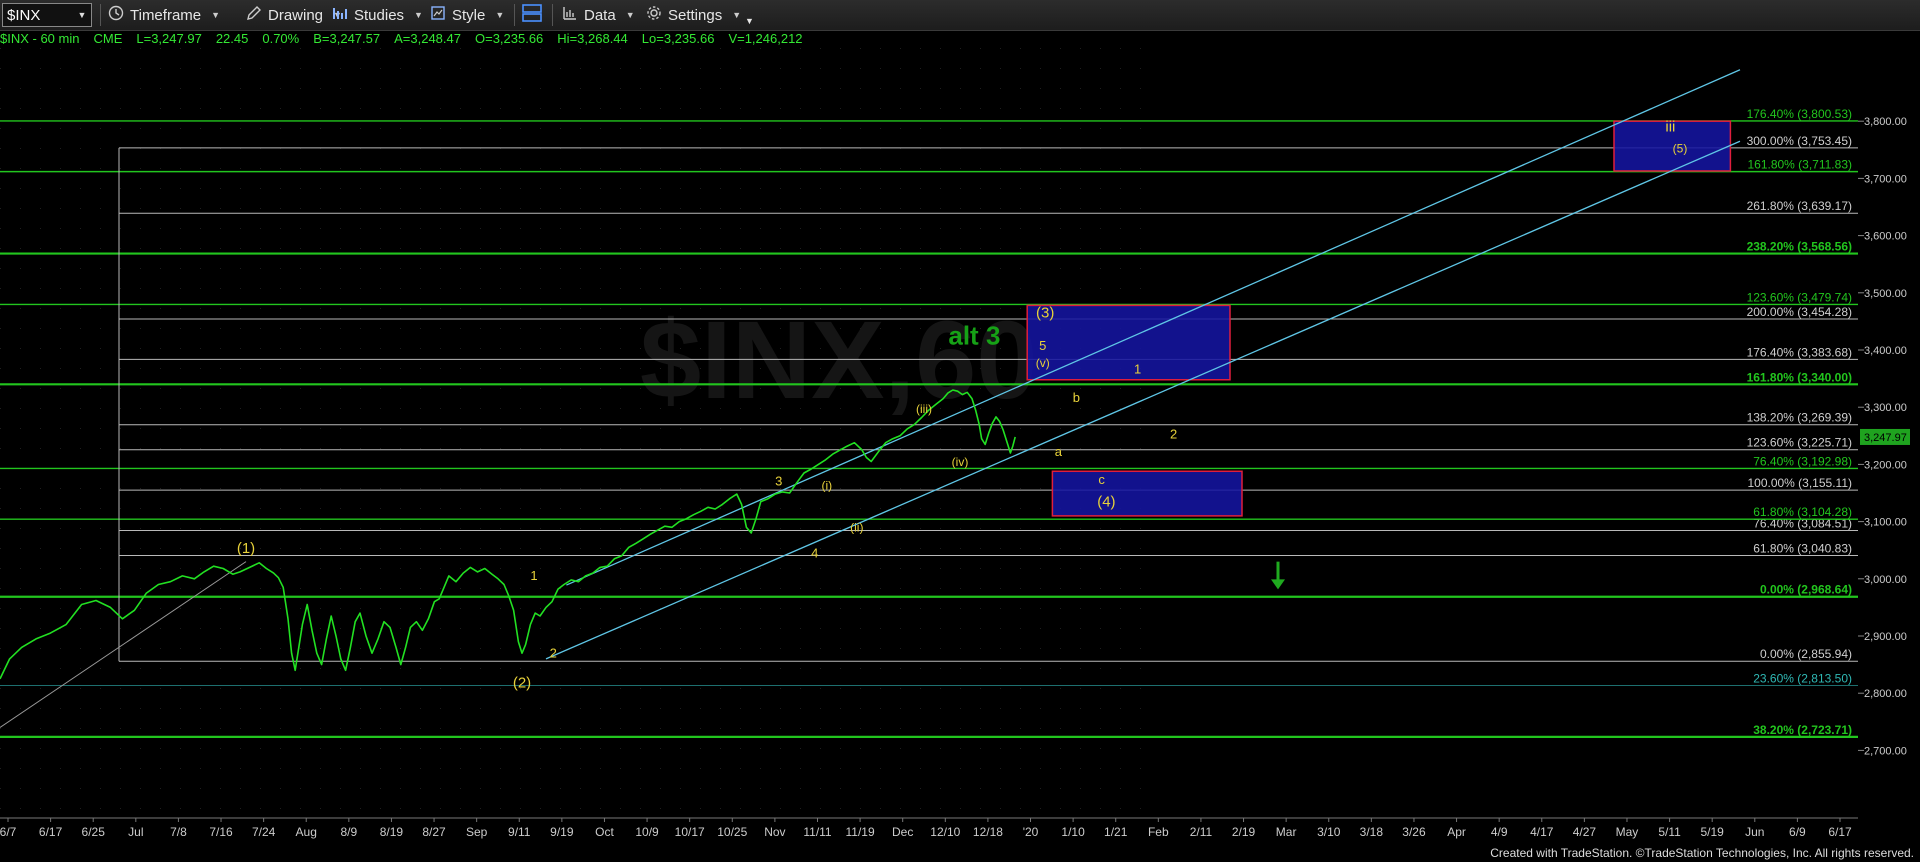  What do you see at coordinates (94, 832) in the screenshot?
I see `x-tick-label: 6/25` at bounding box center [94, 832].